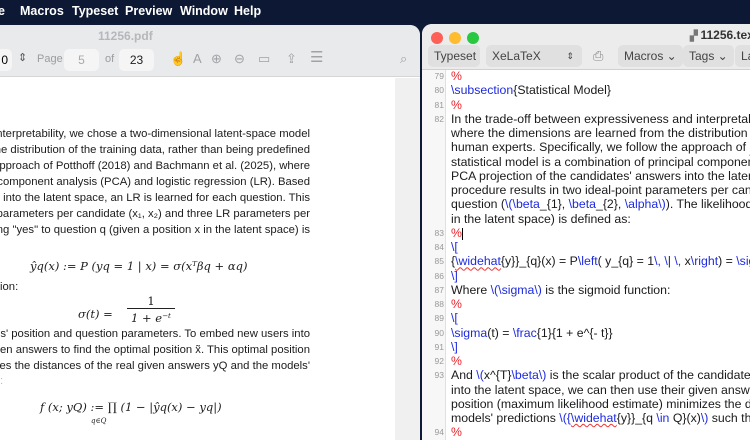 The height and width of the screenshot is (440, 750). Describe the element at coordinates (686, 261) in the screenshot. I see `text-token: x` at that location.